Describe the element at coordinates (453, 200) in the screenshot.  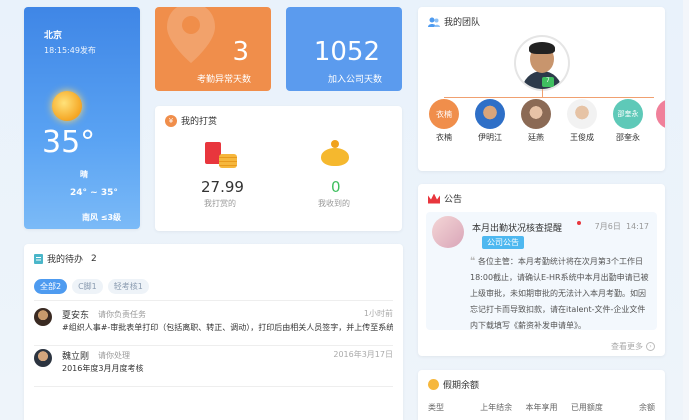
I see `notice-title-text: 公告` at that location.